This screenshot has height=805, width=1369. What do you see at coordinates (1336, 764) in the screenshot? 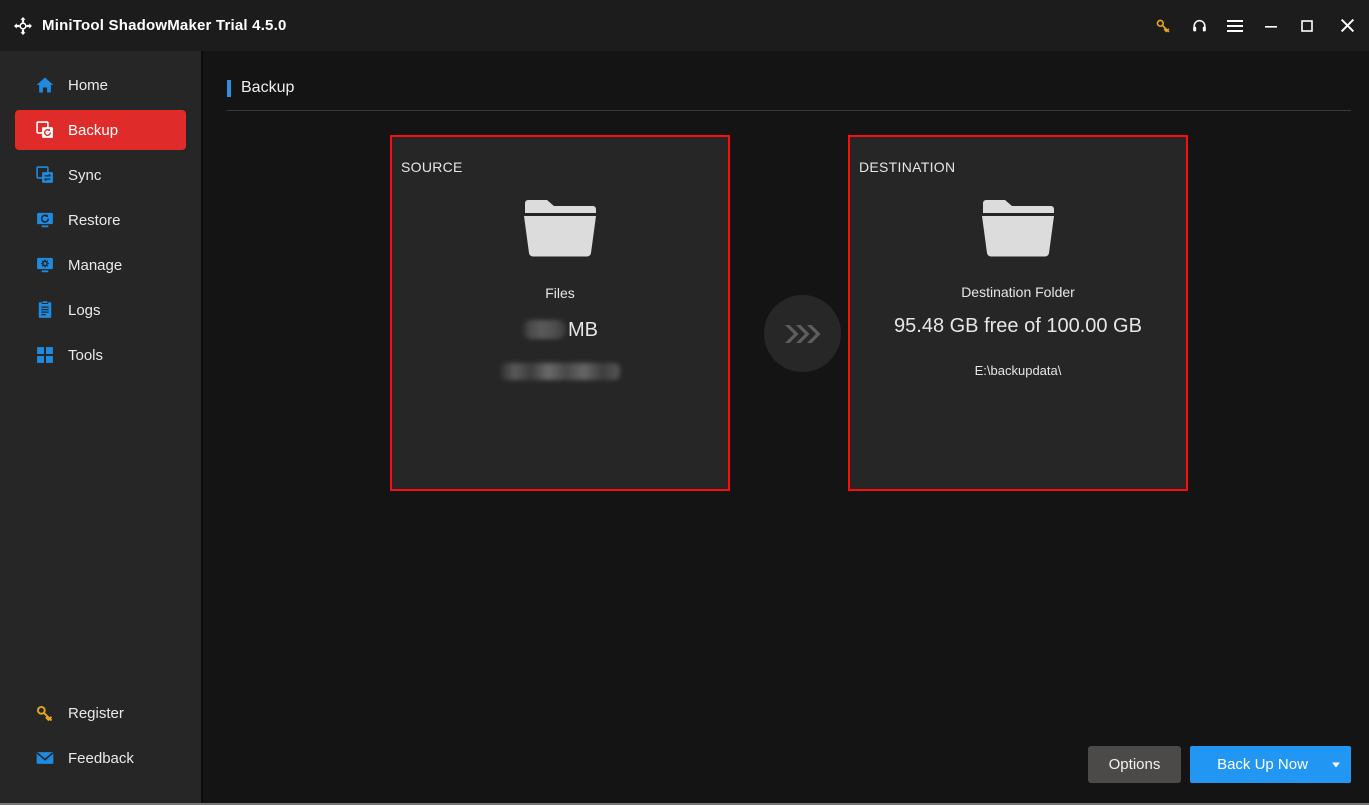
I see `chevron-down-icon` at bounding box center [1336, 764].